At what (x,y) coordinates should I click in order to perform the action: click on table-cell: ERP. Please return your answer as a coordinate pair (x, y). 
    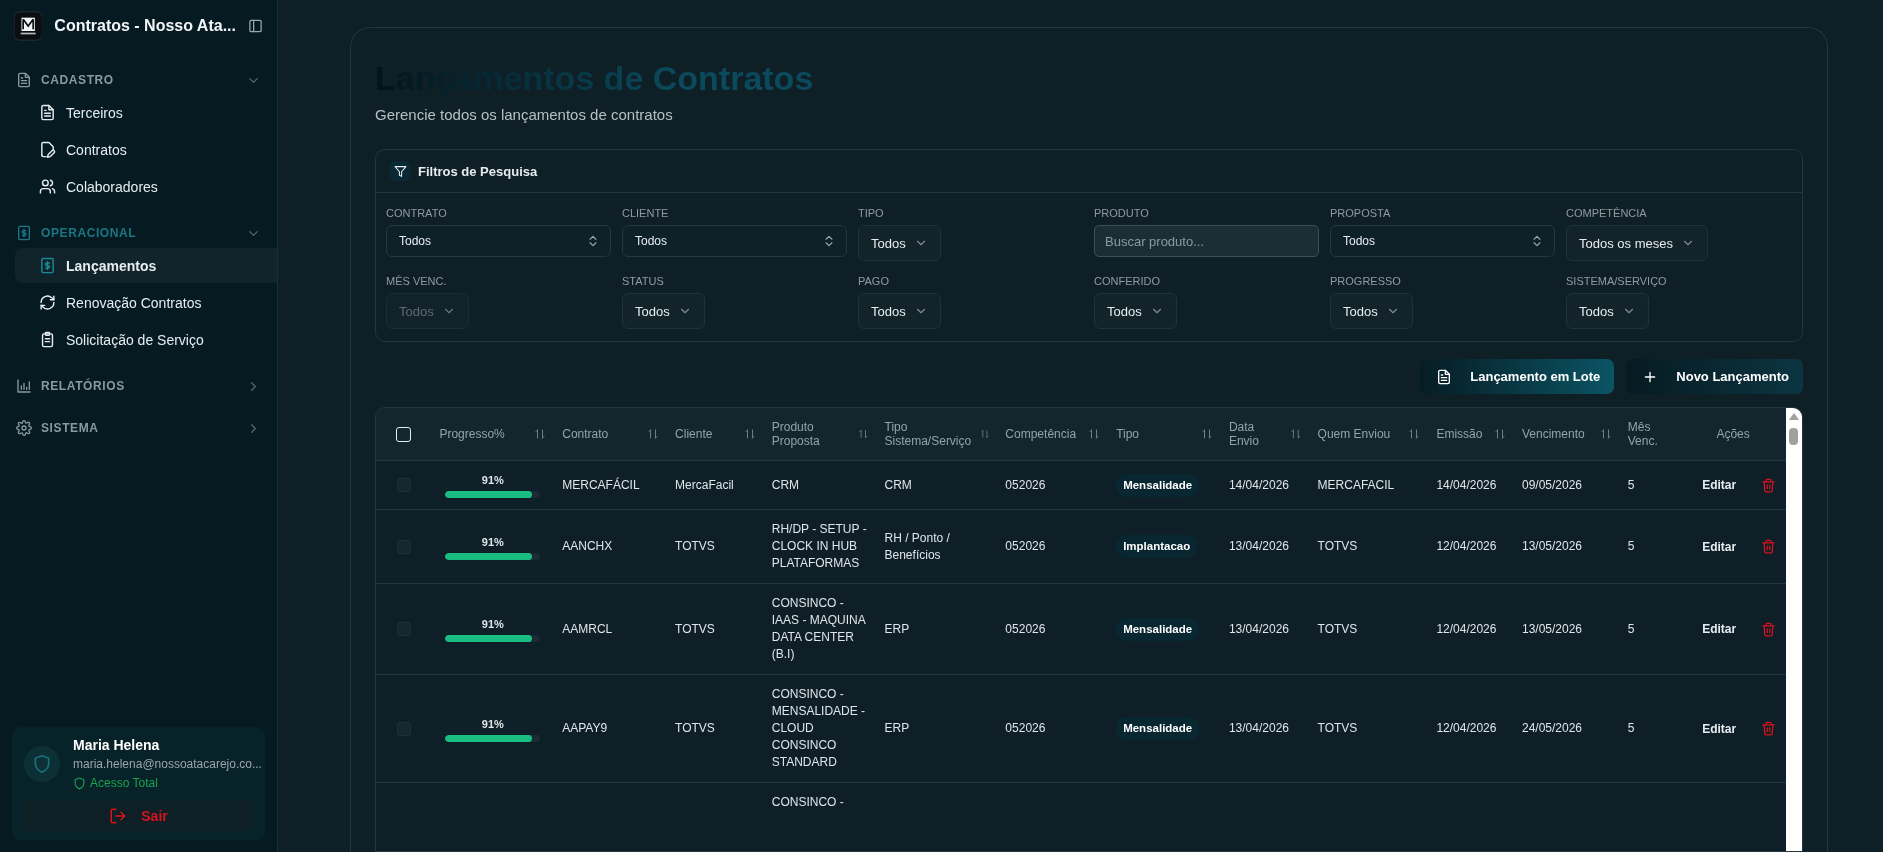
    Looking at the image, I should click on (897, 728).